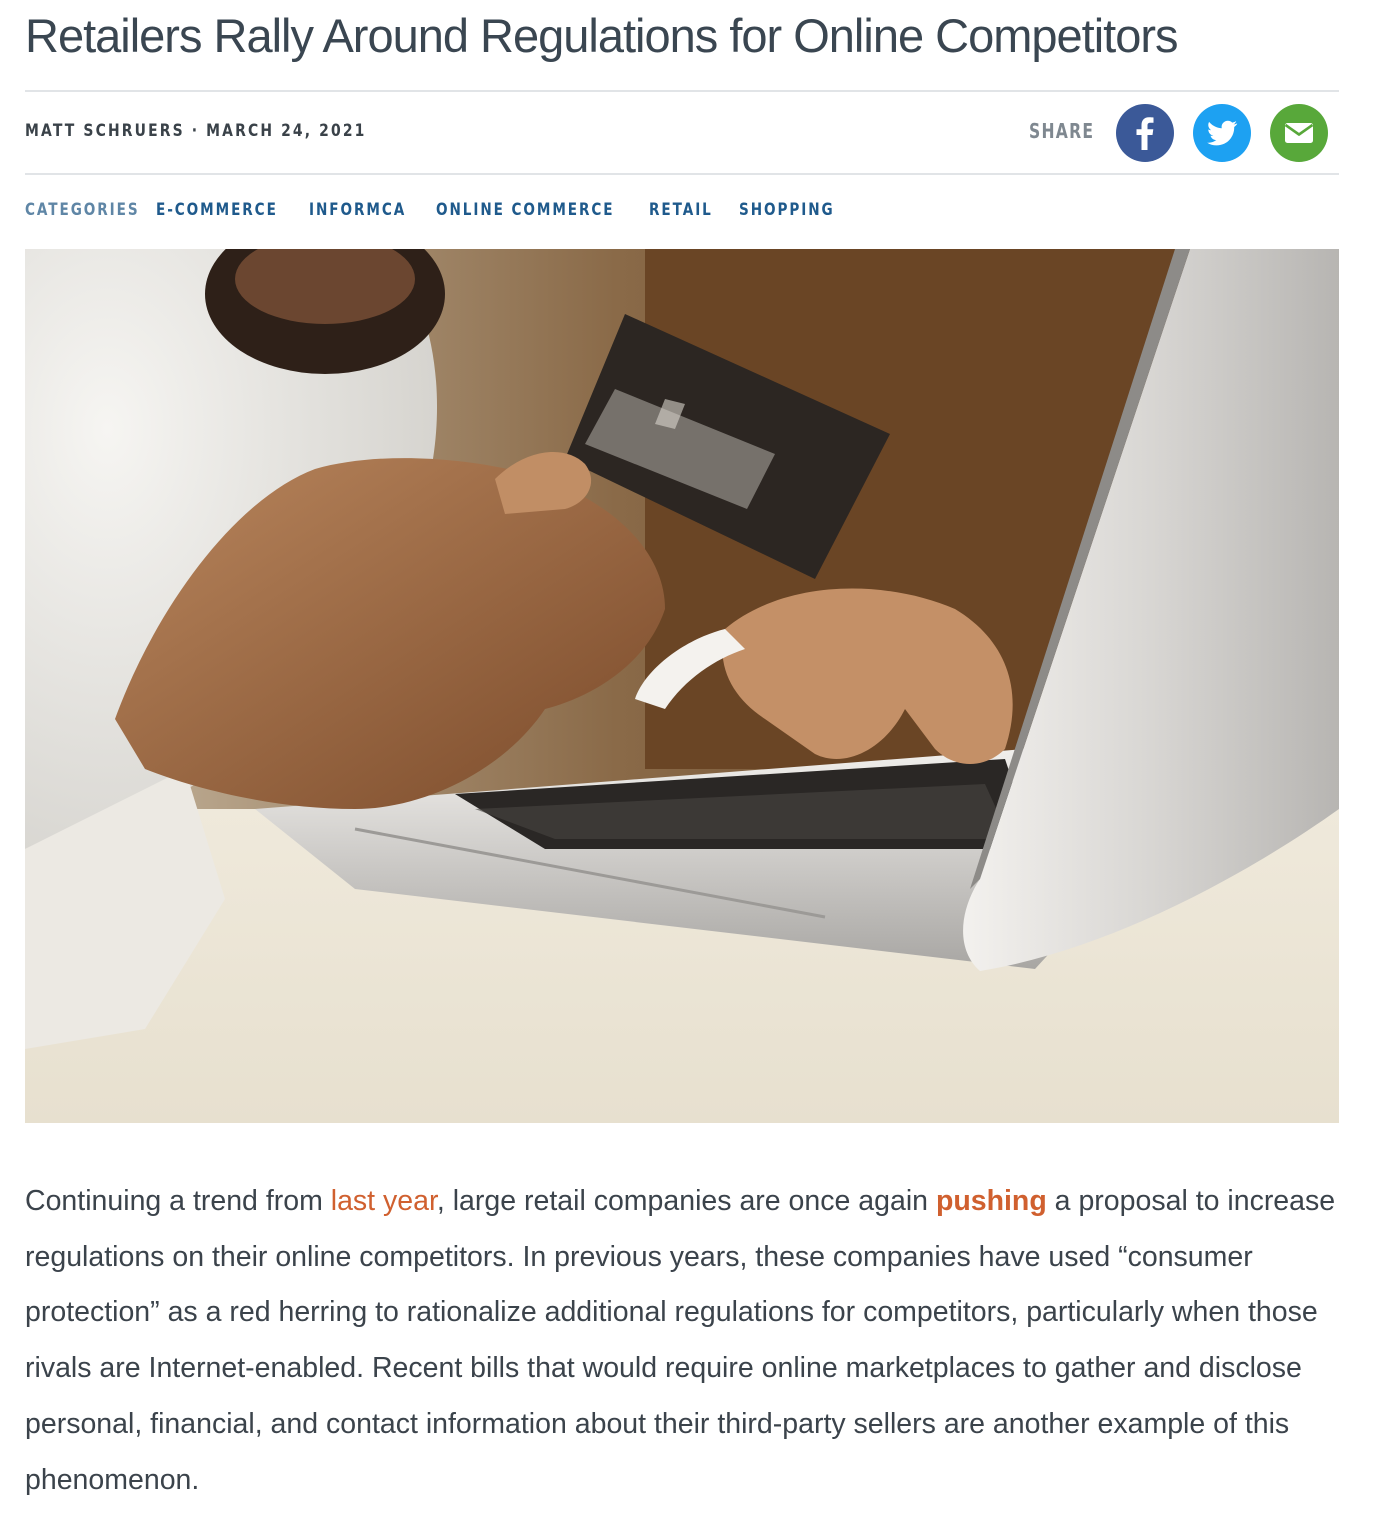 This screenshot has height=1536, width=1374. I want to click on category-link-online-commerce: ONLINE COMMERCE, so click(525, 210).